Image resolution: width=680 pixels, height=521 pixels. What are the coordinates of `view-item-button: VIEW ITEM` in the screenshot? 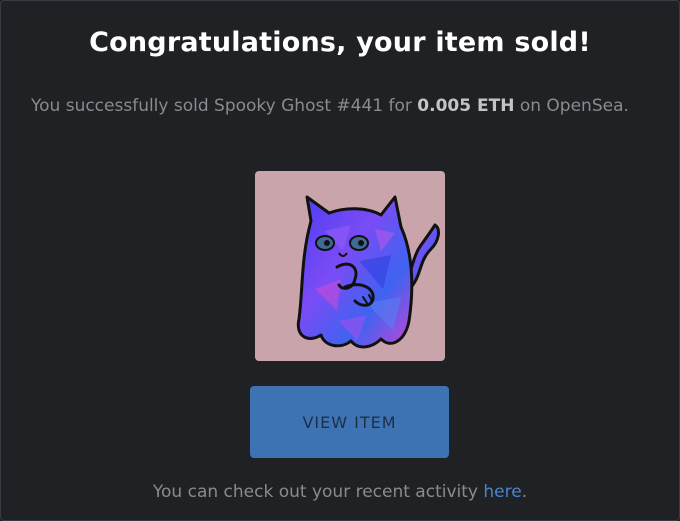 It's located at (349, 422).